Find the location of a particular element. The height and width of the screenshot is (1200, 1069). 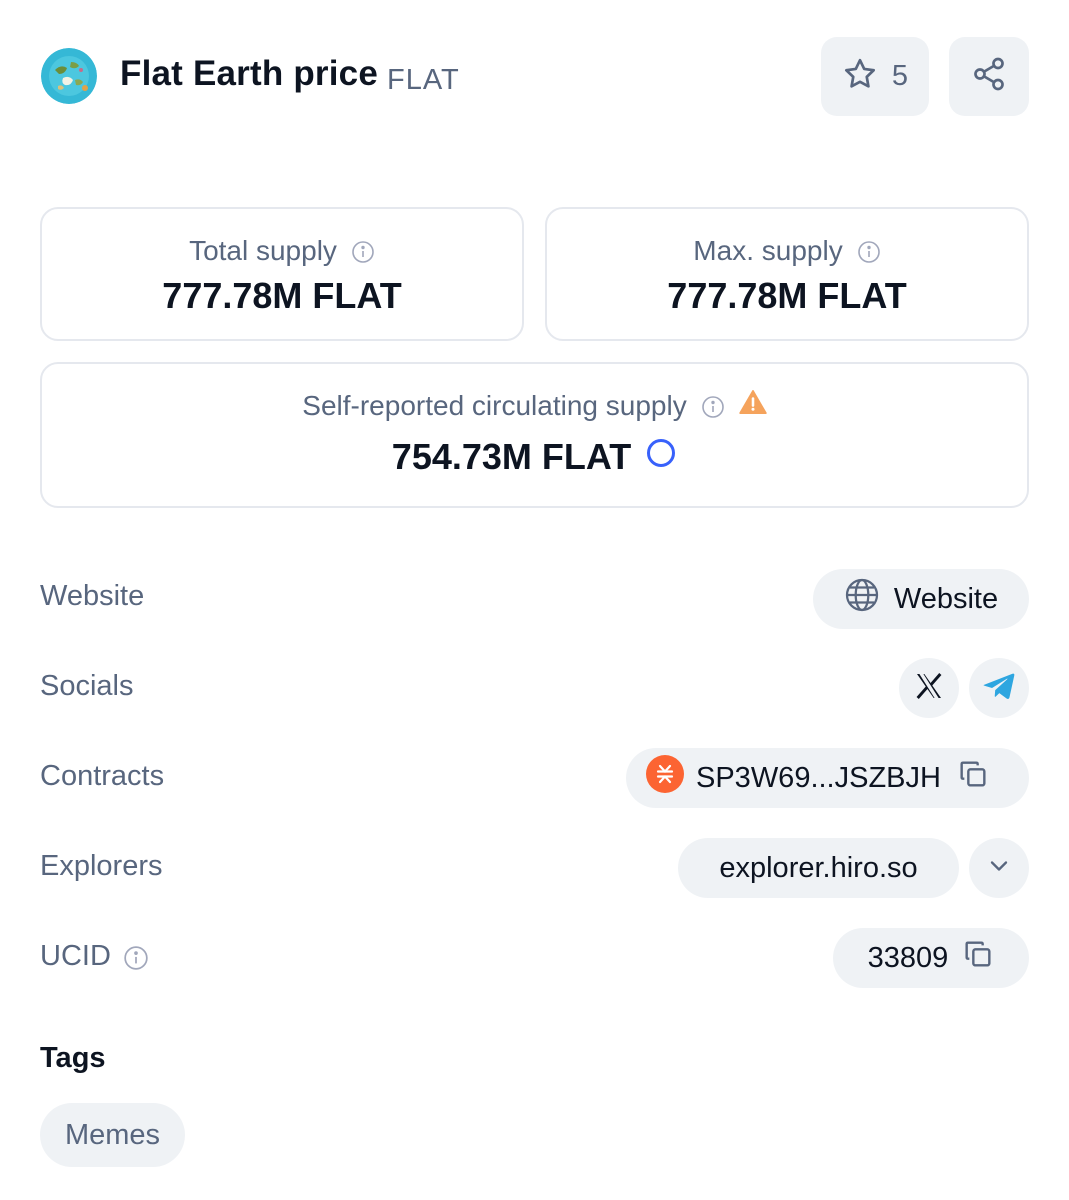

tags-heading: Tags is located at coordinates (73, 1058).